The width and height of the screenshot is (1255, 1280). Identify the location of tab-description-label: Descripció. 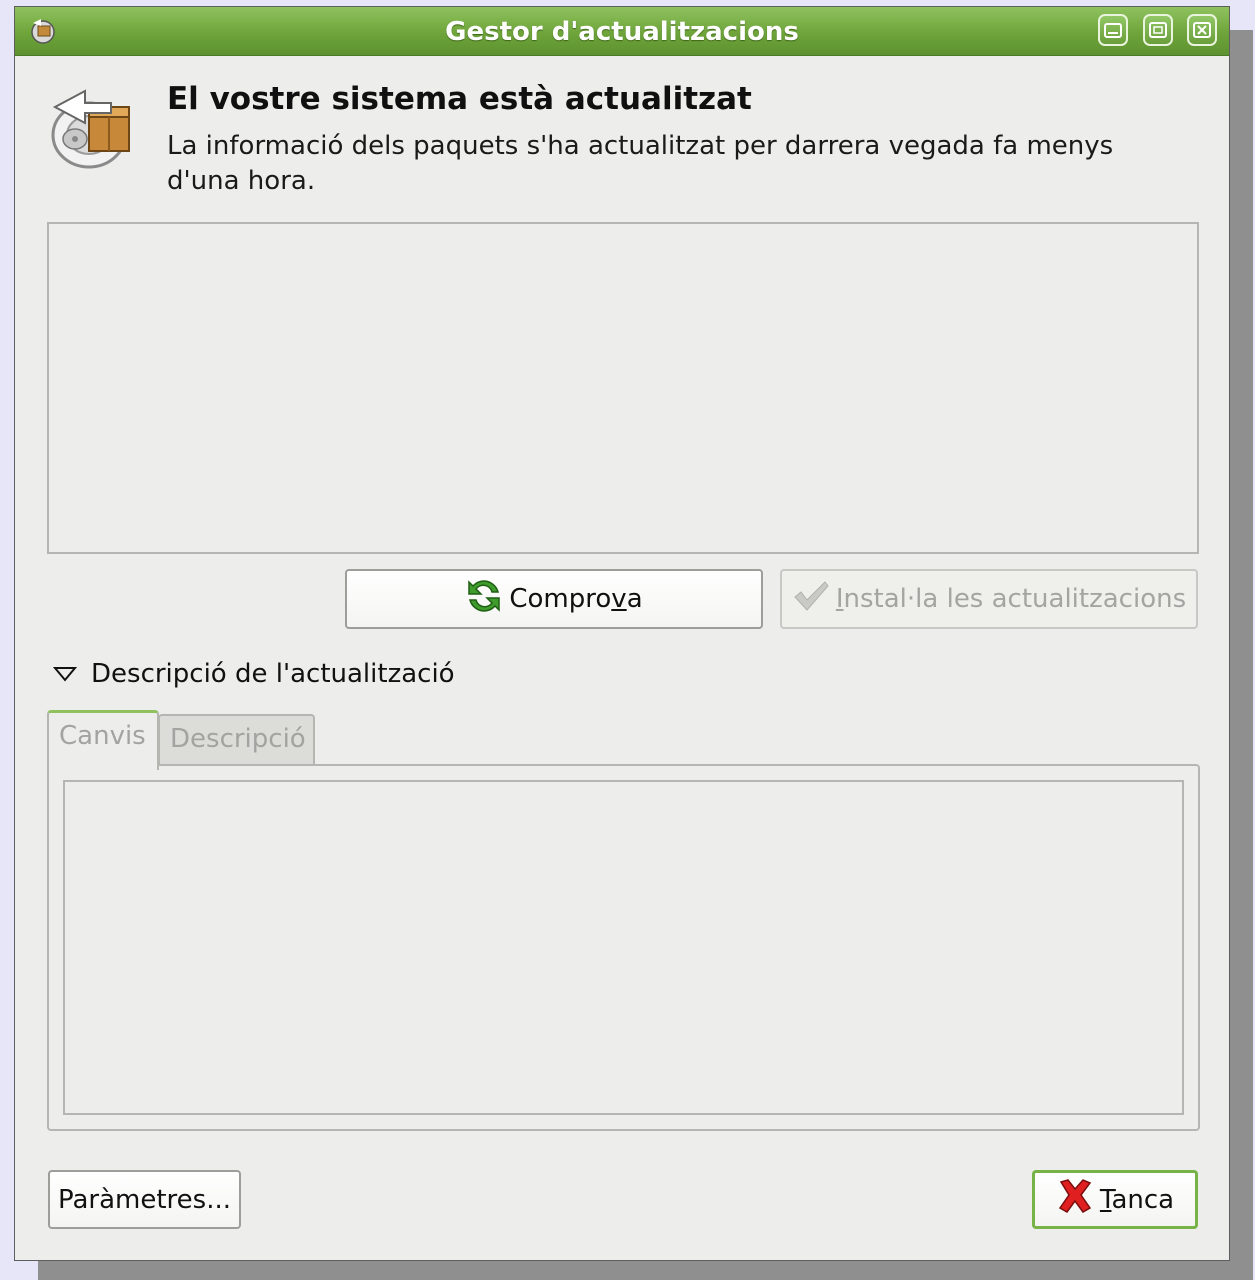
(238, 739).